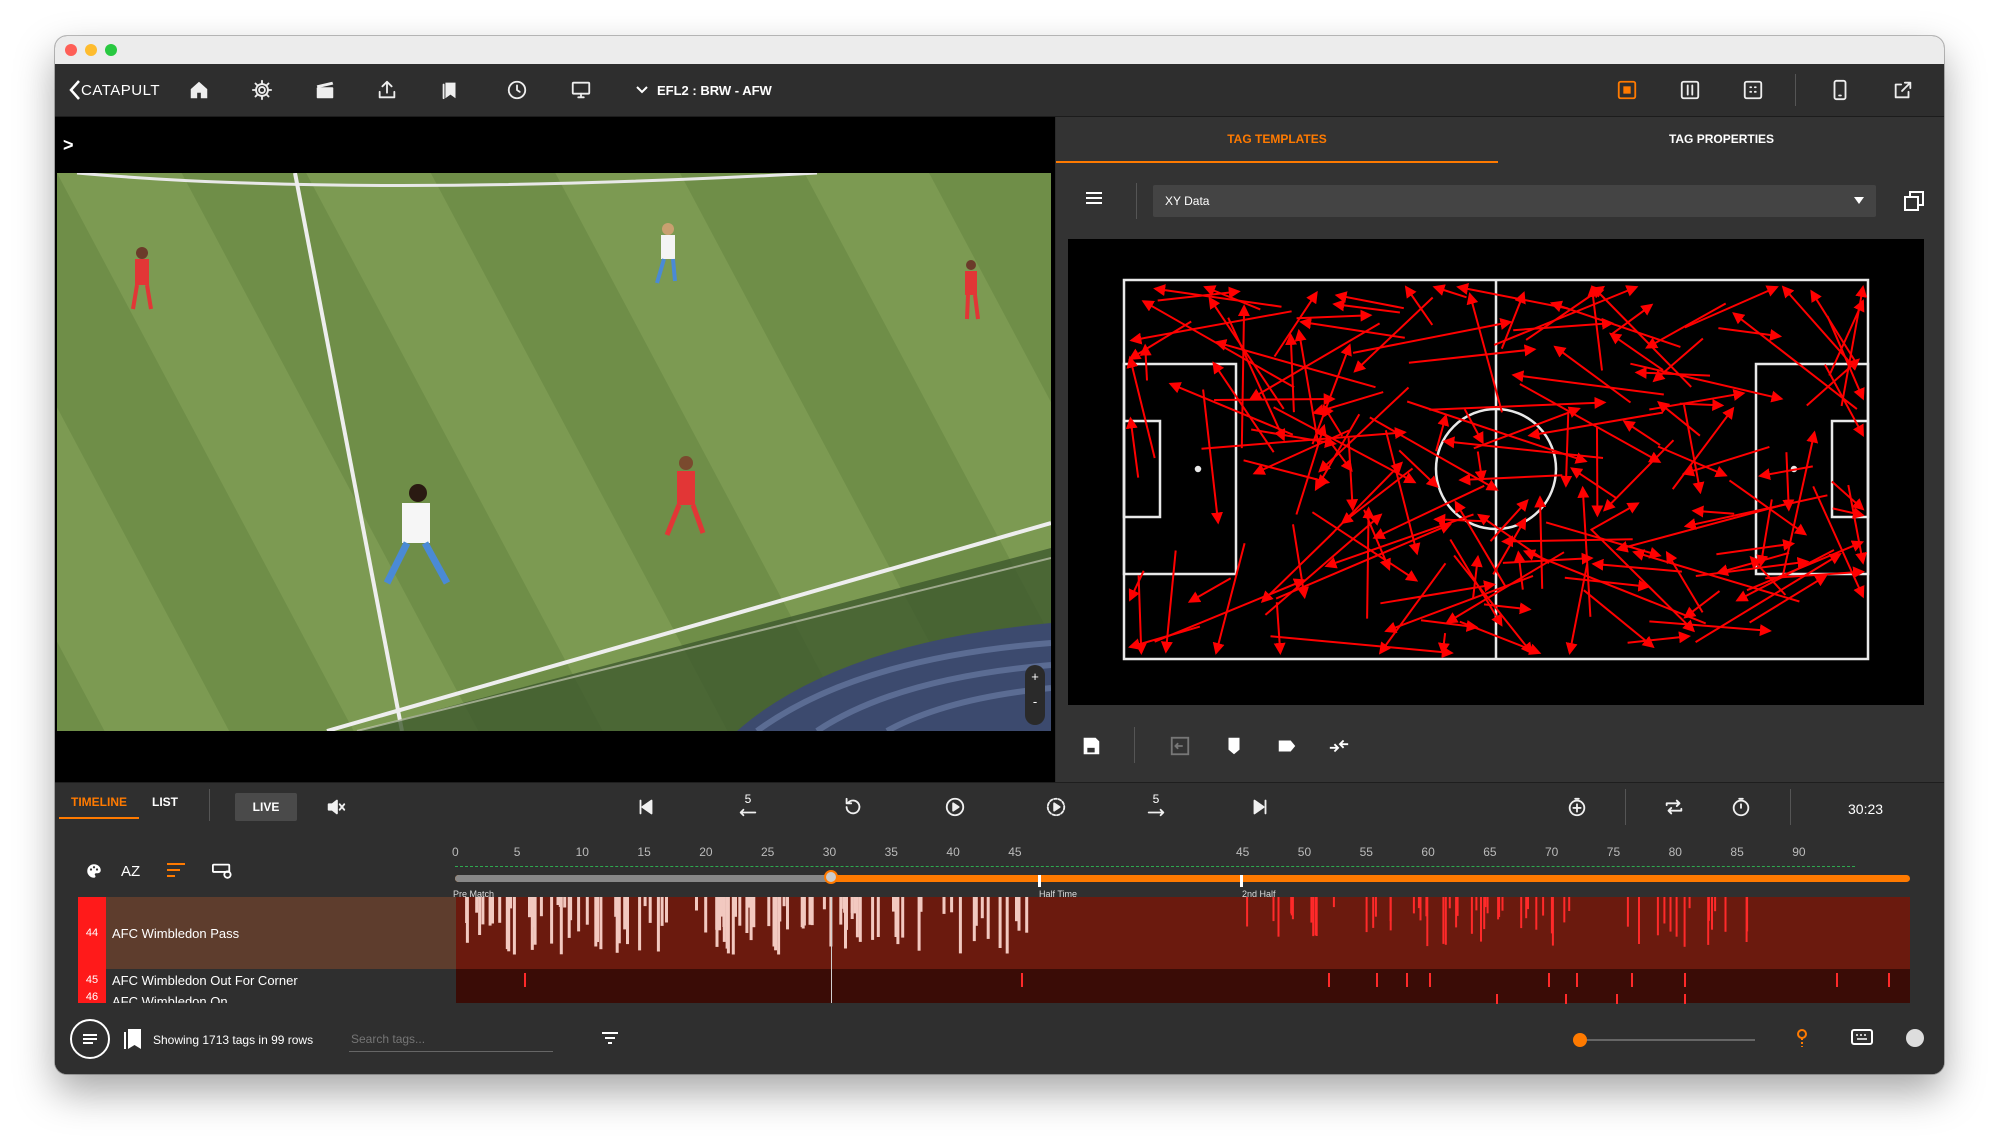  Describe the element at coordinates (1156, 806) in the screenshot. I see `skip-forward-icon: 5` at that location.